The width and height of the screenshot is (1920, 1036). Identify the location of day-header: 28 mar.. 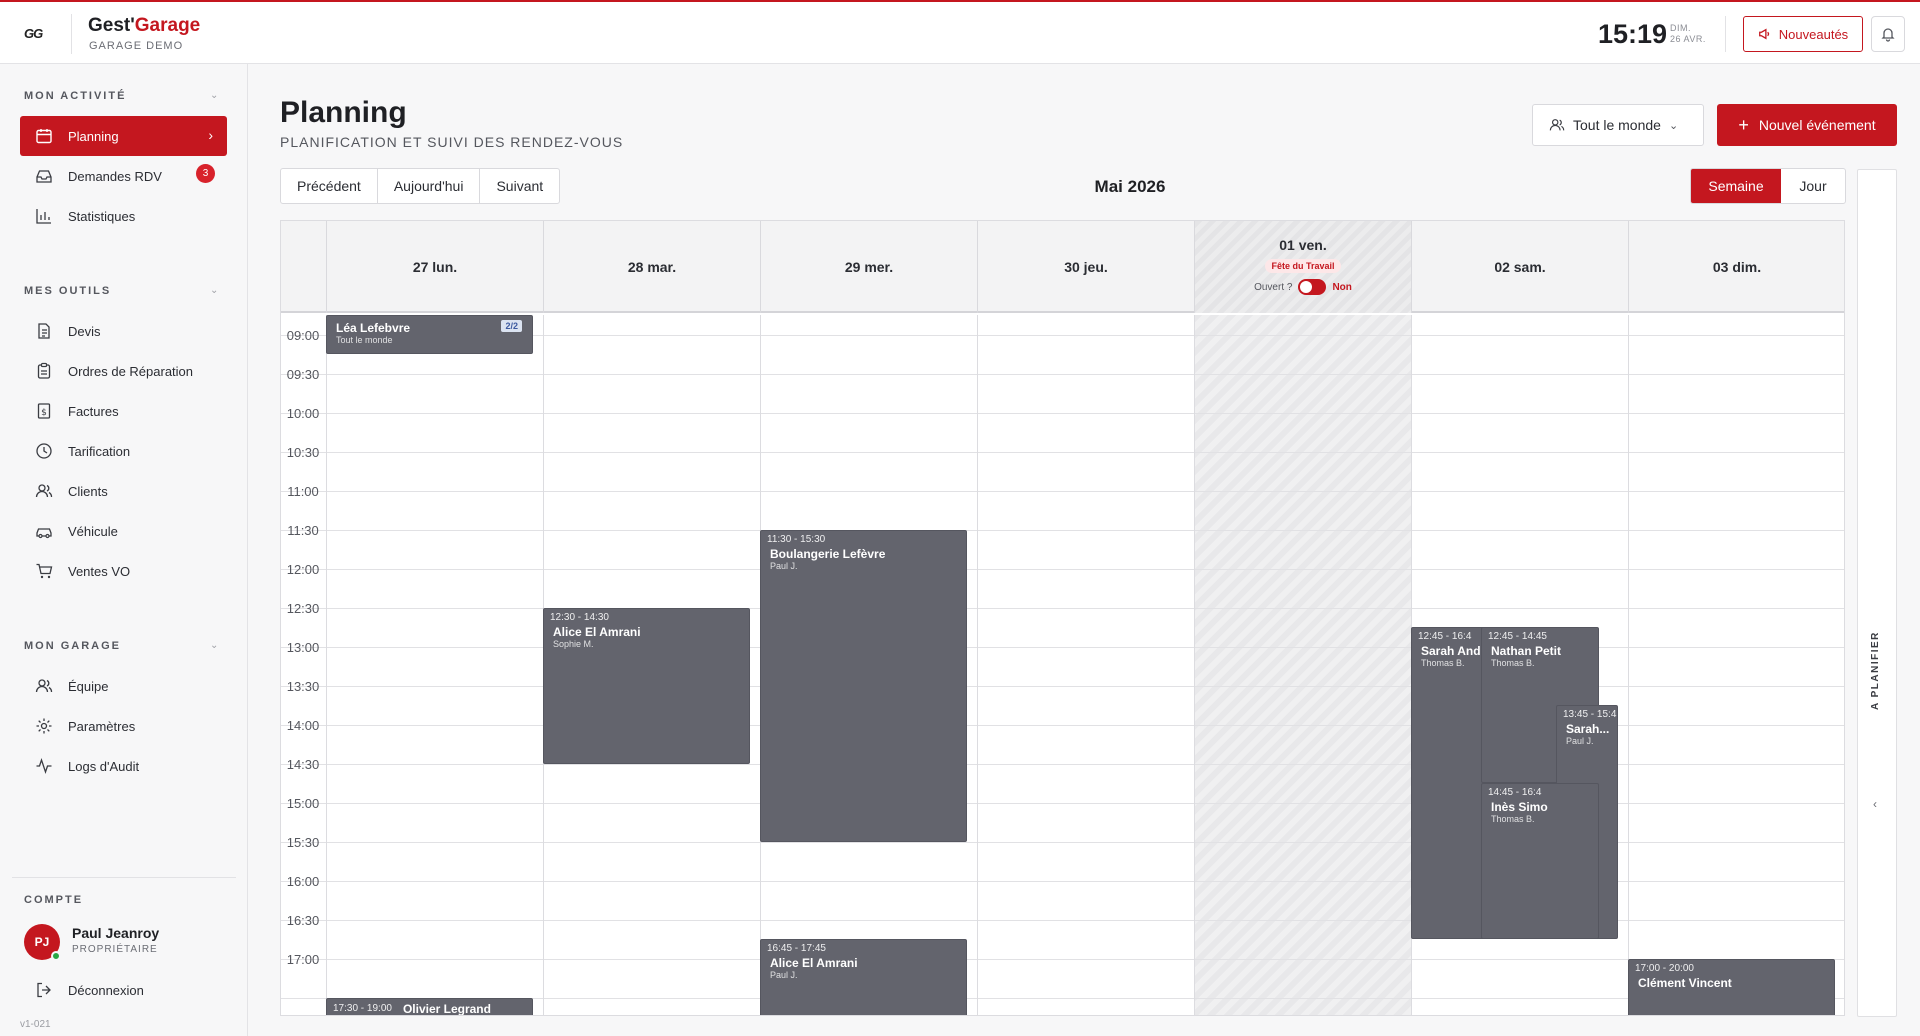
(651, 267).